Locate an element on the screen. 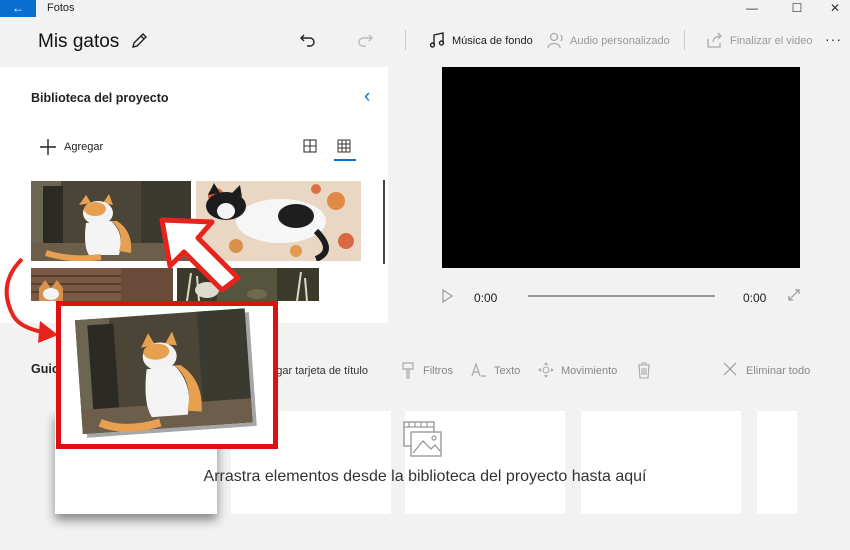 The image size is (850, 550). maximize-button: ☐ is located at coordinates (797, 8).